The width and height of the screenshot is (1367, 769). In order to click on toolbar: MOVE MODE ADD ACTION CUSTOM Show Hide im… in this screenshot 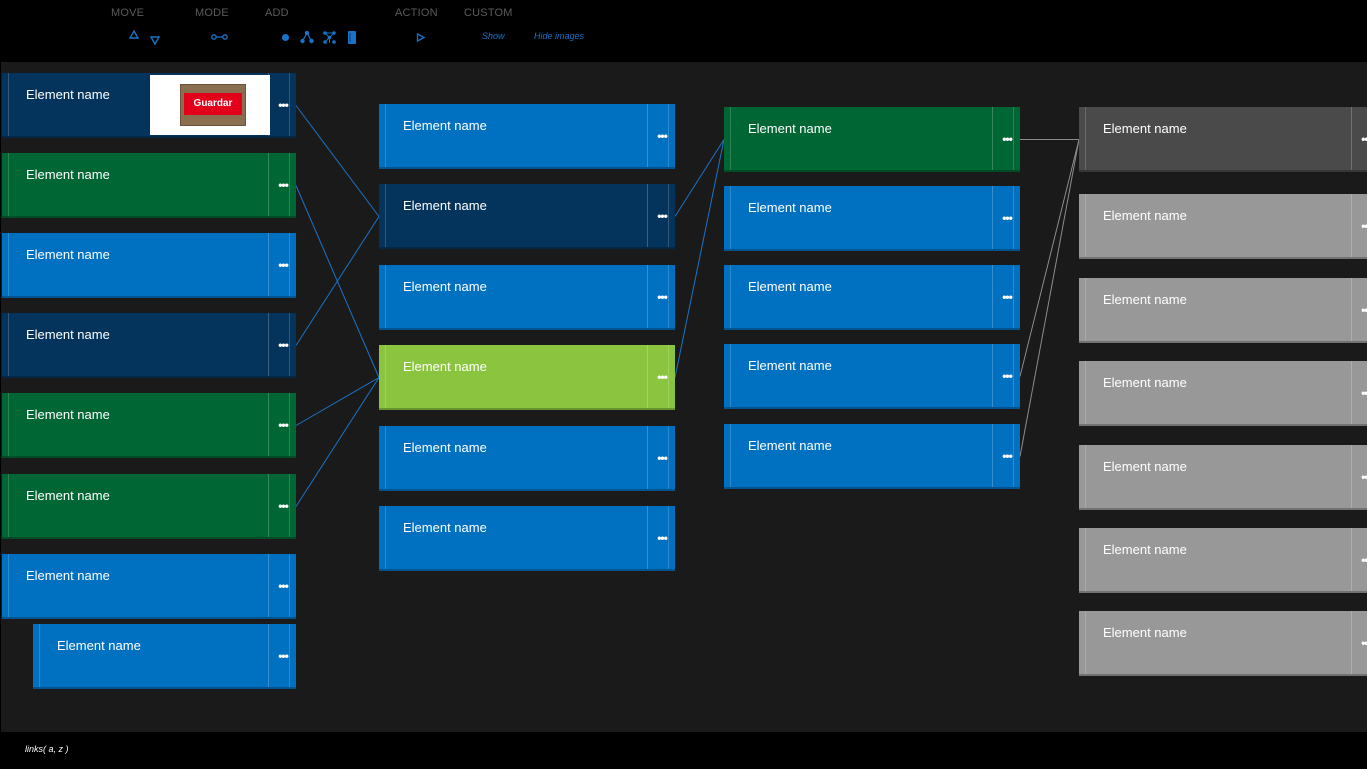, I will do `click(683, 31)`.